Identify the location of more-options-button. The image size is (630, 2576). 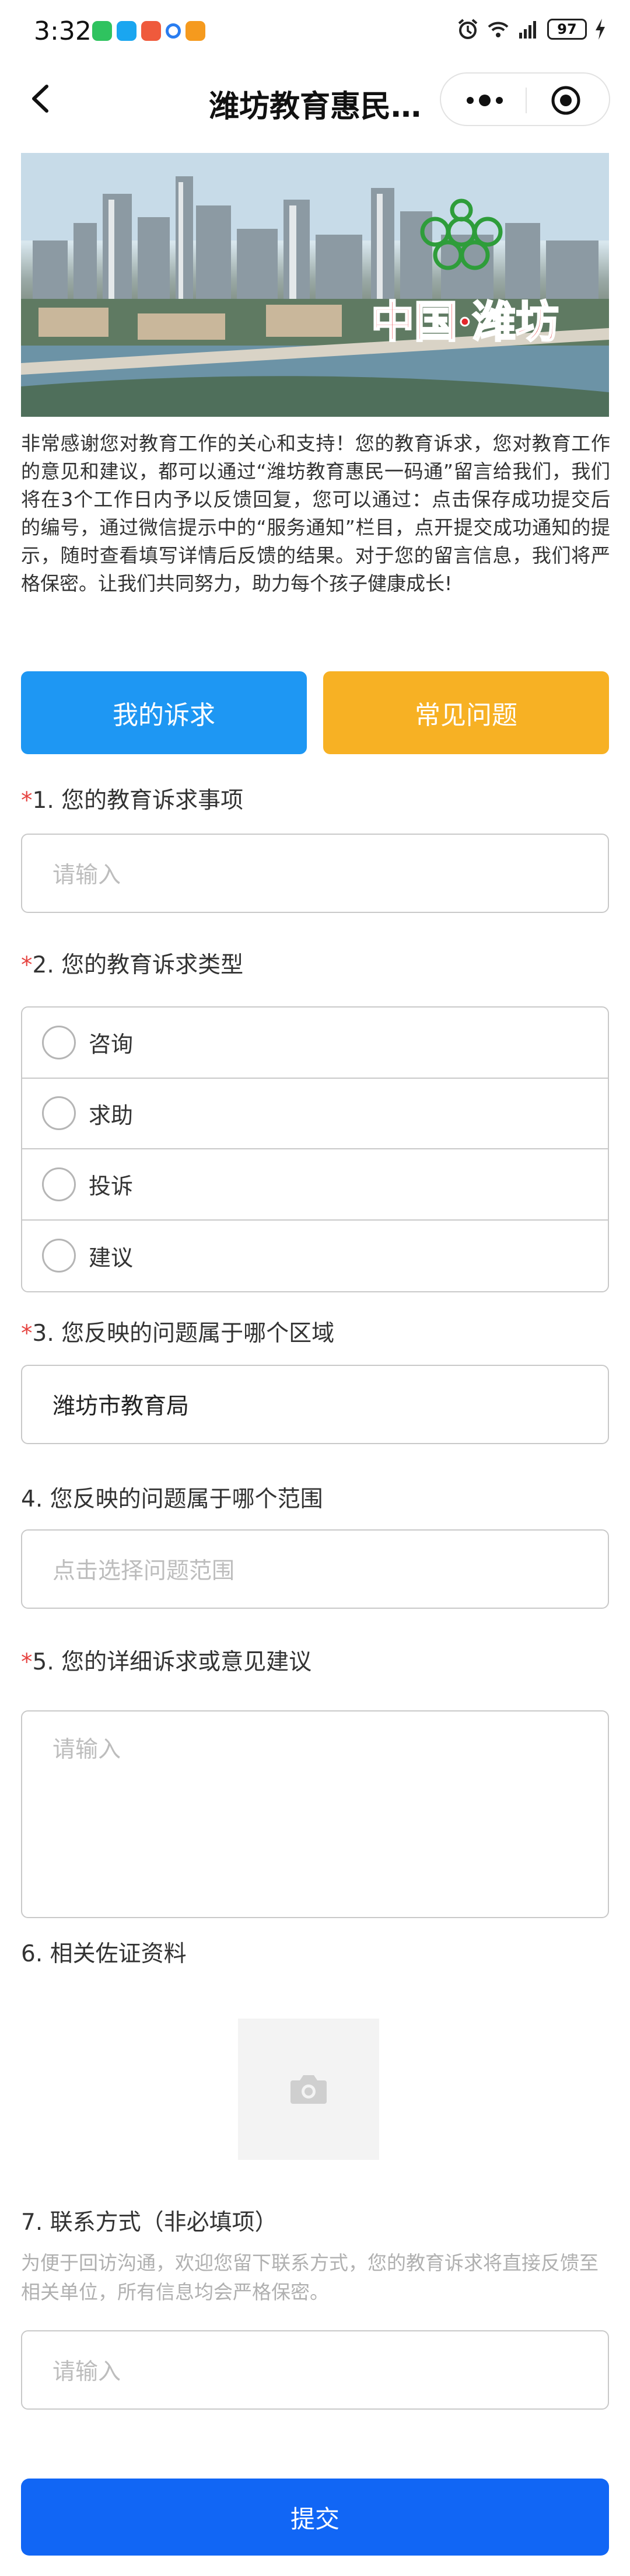
(485, 100).